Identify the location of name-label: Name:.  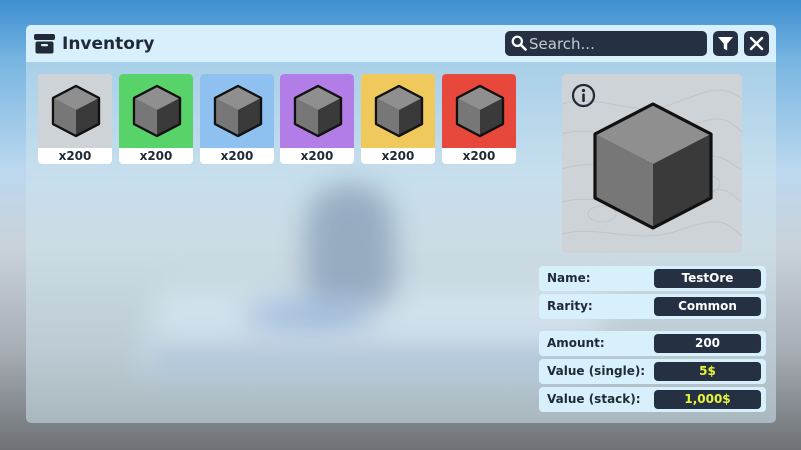
(569, 278).